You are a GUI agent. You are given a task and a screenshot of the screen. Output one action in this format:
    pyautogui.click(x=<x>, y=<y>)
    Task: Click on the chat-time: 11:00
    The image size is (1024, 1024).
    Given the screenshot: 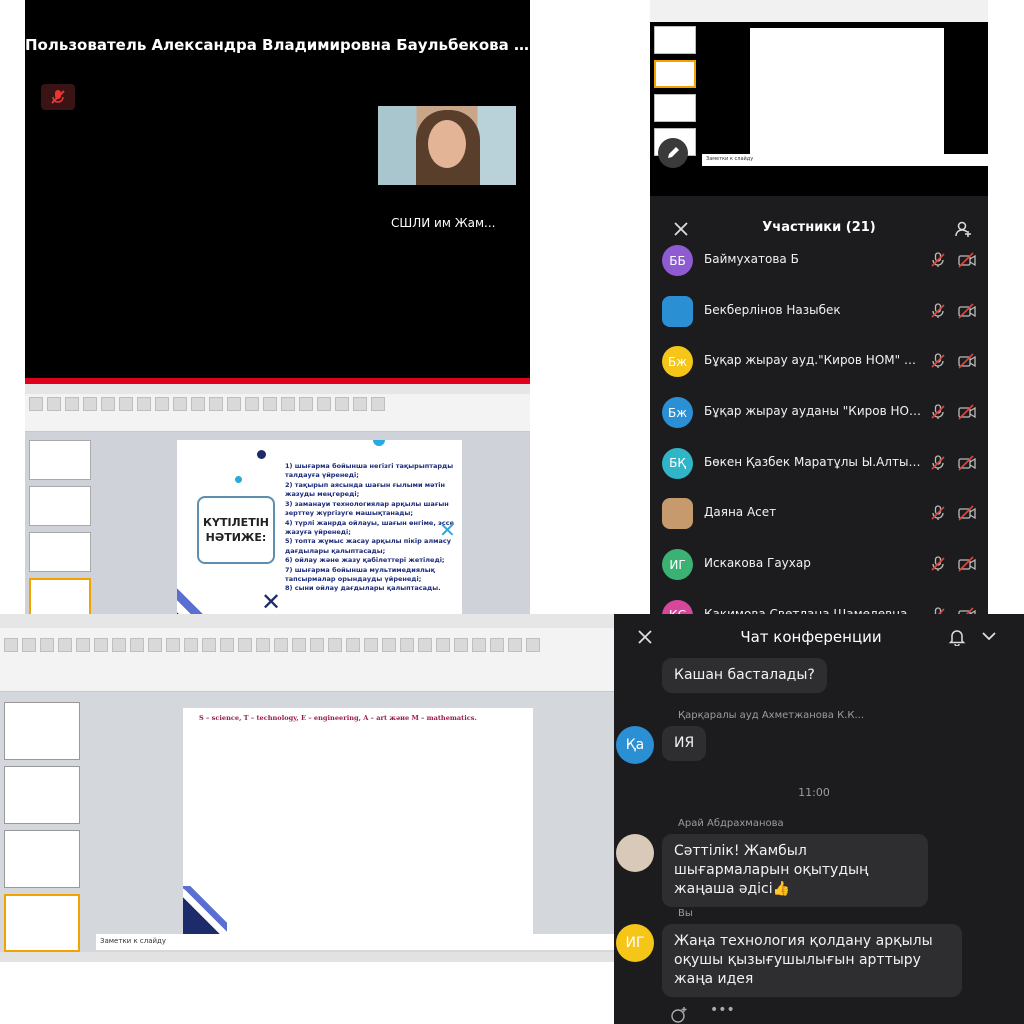 What is the action you would take?
    pyautogui.click(x=814, y=792)
    